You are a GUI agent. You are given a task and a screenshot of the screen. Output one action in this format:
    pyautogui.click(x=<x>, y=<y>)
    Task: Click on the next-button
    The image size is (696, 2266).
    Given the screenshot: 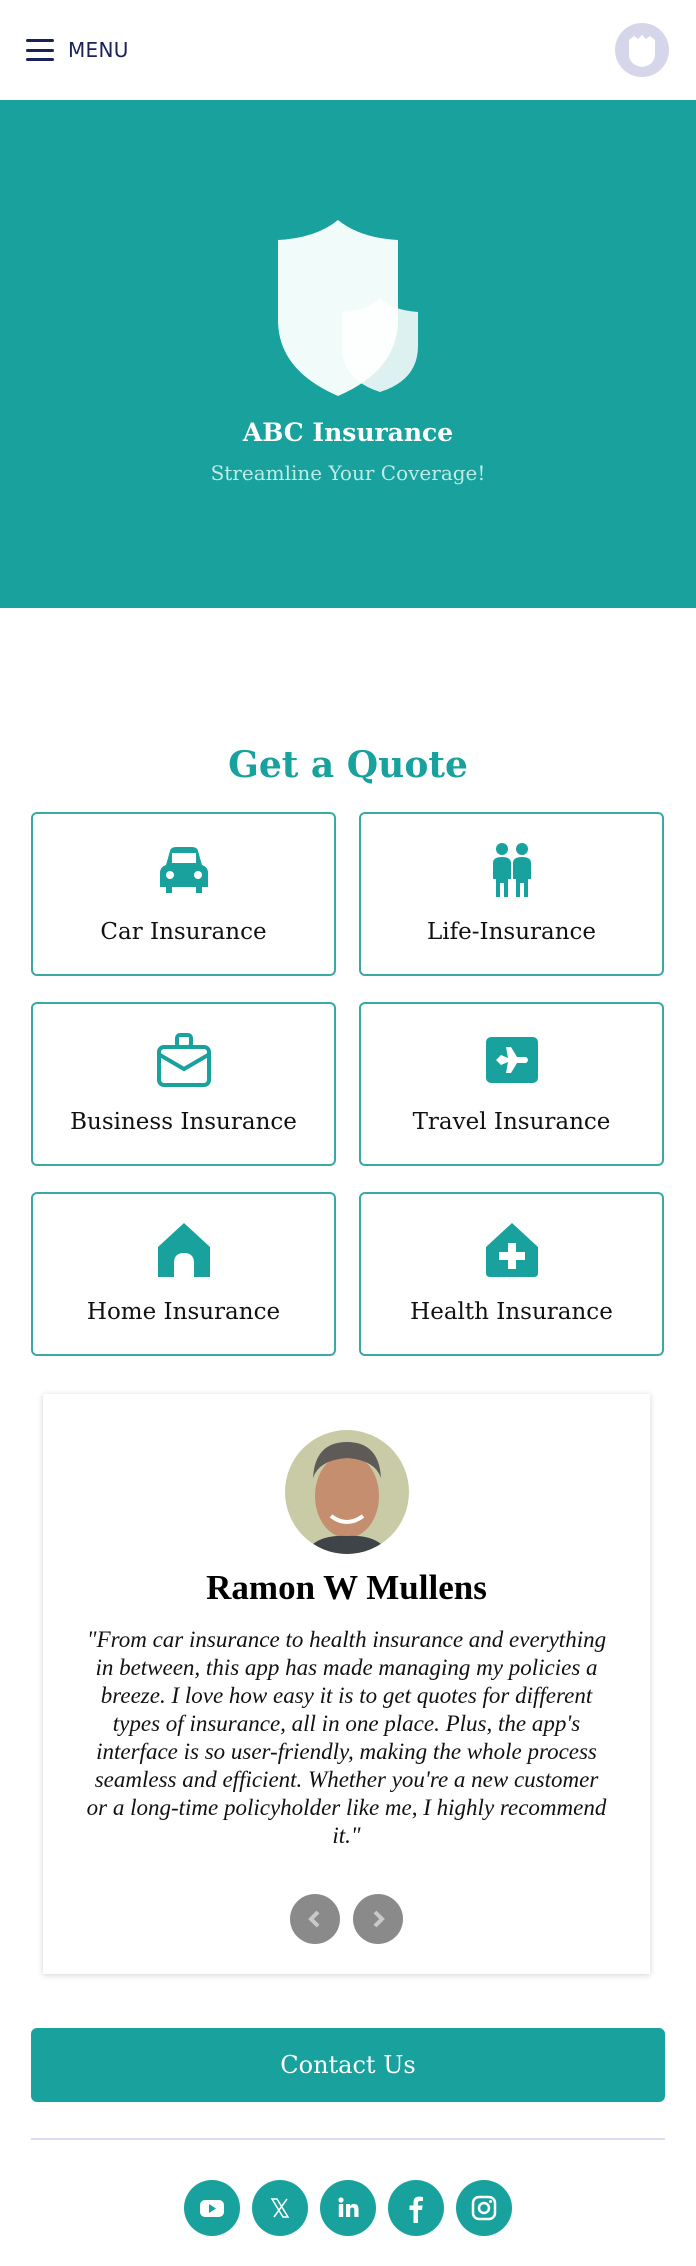 What is the action you would take?
    pyautogui.click(x=378, y=1919)
    